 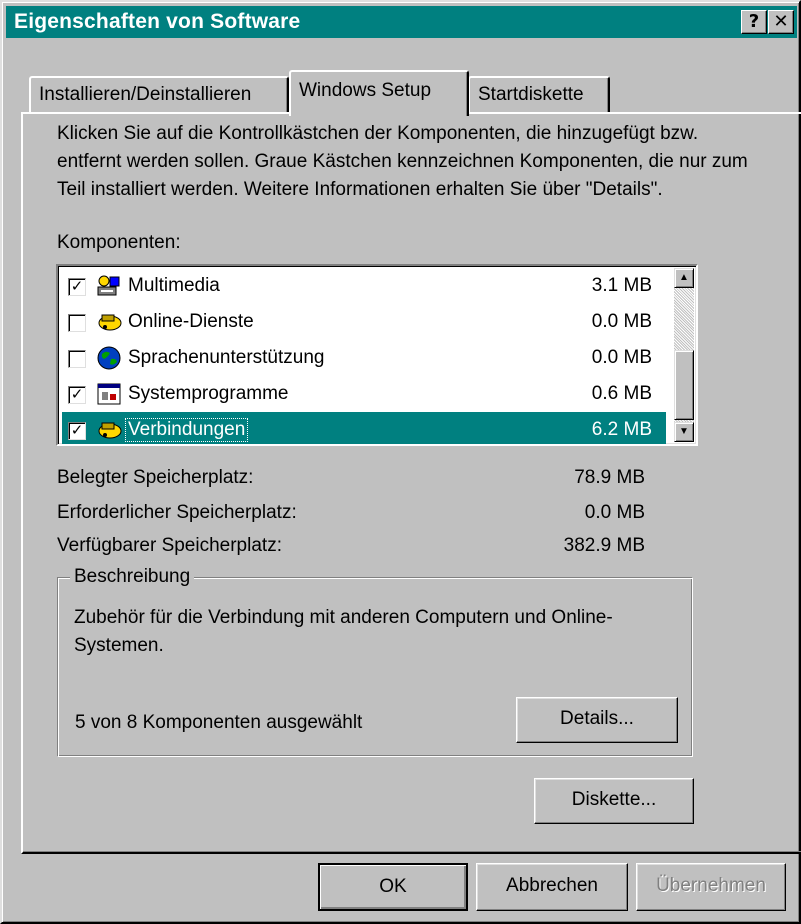 What do you see at coordinates (226, 357) in the screenshot?
I see `component-name: Sprachenunterstützung` at bounding box center [226, 357].